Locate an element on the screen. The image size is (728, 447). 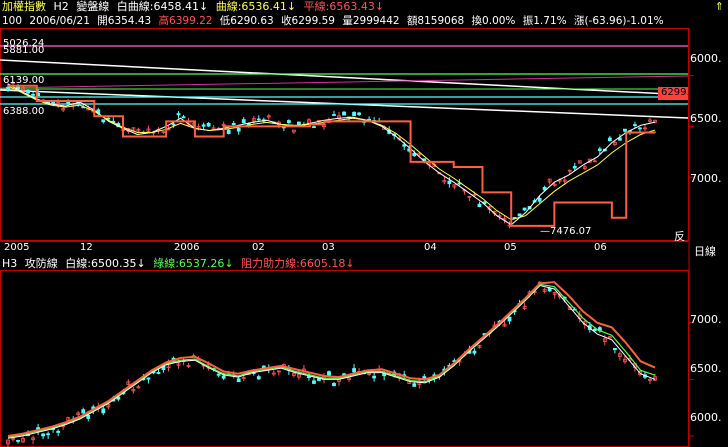
indicator-tag-h3: H3 is located at coordinates (10, 263).